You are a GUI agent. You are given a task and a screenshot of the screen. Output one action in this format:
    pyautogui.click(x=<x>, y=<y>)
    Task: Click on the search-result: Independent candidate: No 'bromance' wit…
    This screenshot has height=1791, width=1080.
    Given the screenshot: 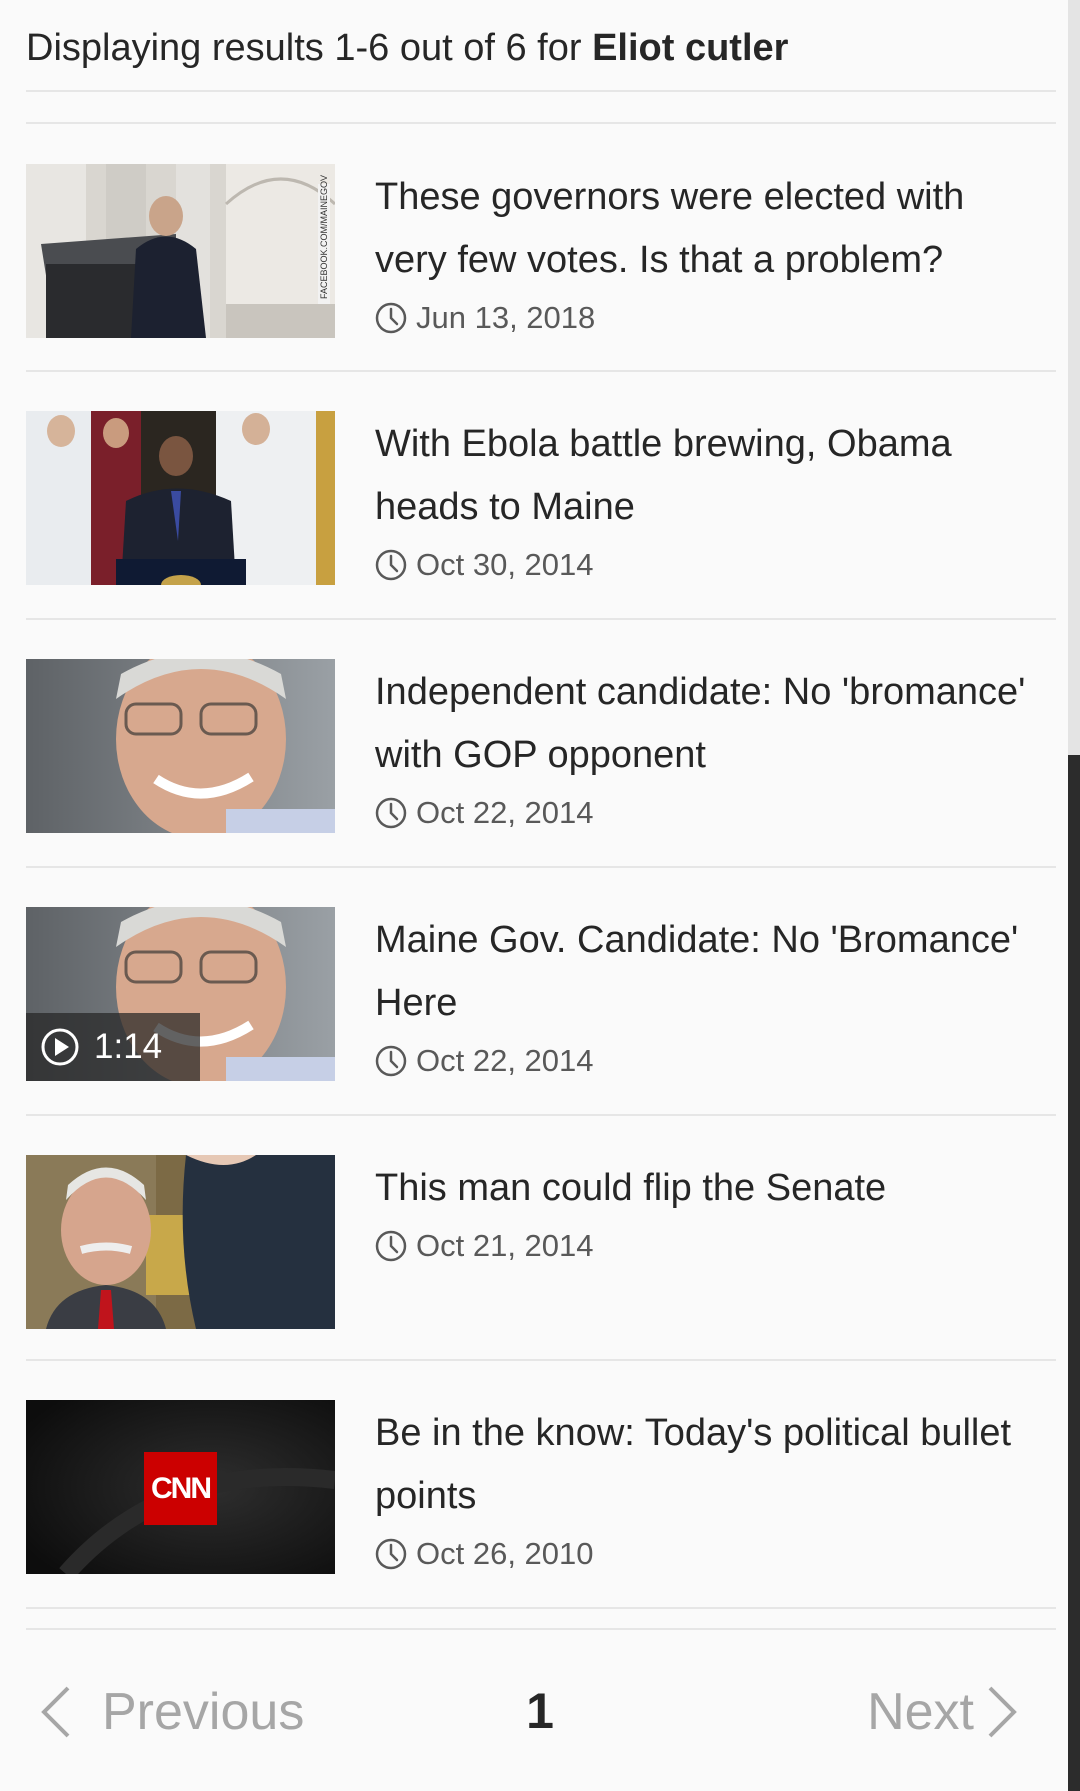 What is the action you would take?
    pyautogui.click(x=541, y=746)
    